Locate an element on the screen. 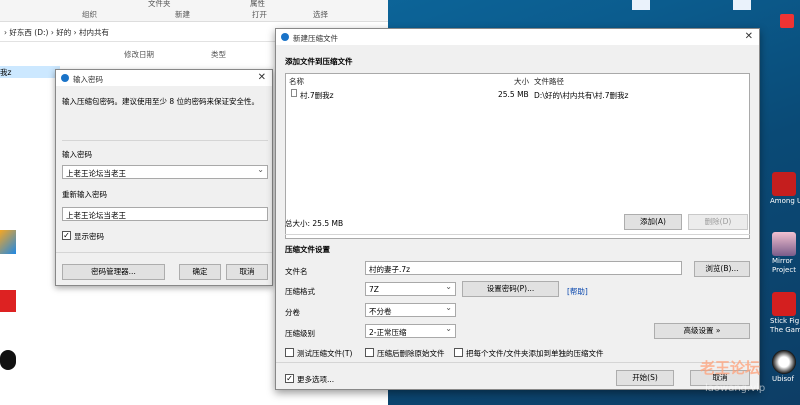 The image size is (800, 405). filename-label: 文件名 is located at coordinates (296, 271).